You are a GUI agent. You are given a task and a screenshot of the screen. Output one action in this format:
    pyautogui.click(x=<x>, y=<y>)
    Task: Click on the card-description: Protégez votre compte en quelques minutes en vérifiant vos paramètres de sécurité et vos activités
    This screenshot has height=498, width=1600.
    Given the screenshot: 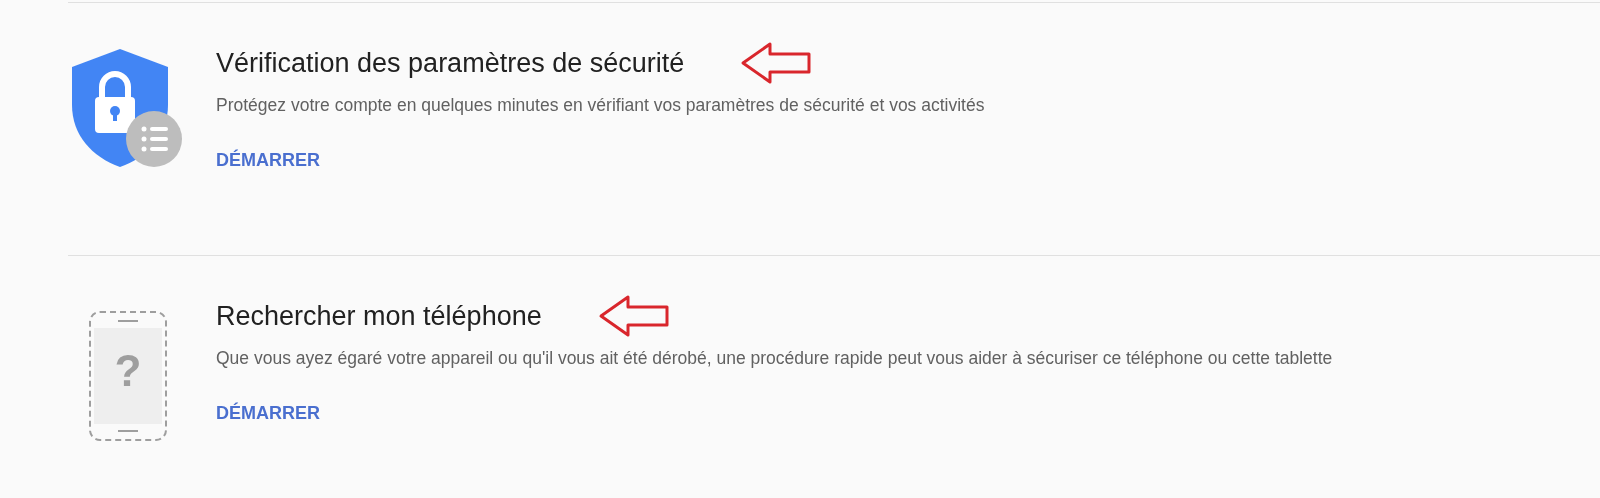 What is the action you would take?
    pyautogui.click(x=600, y=105)
    